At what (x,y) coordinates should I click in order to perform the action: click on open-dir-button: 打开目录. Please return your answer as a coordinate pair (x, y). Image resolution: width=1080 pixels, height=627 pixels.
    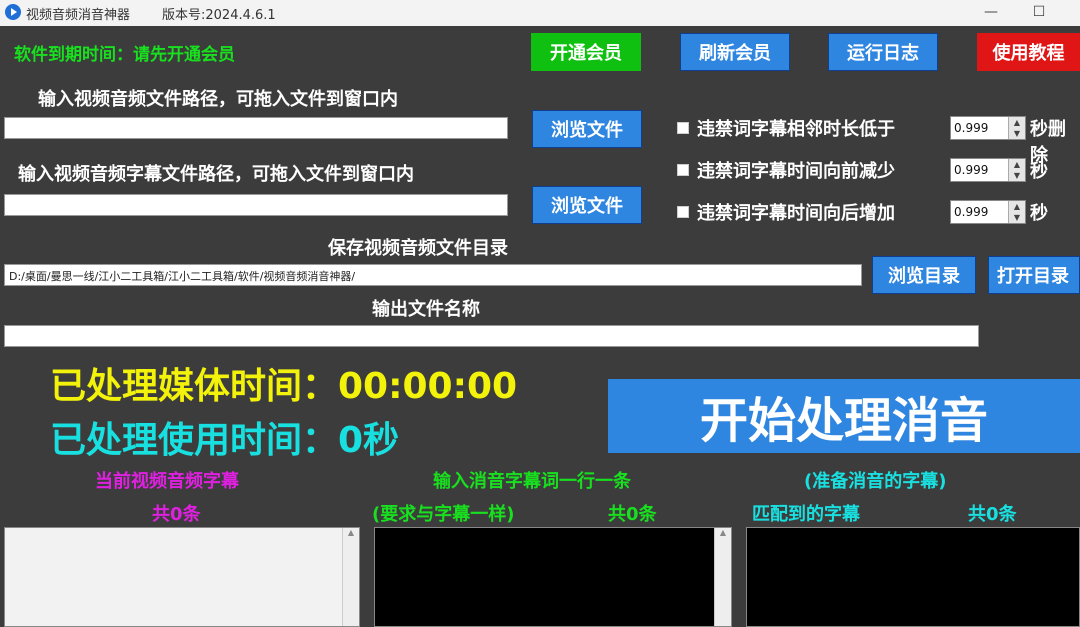
    Looking at the image, I should click on (1034, 275).